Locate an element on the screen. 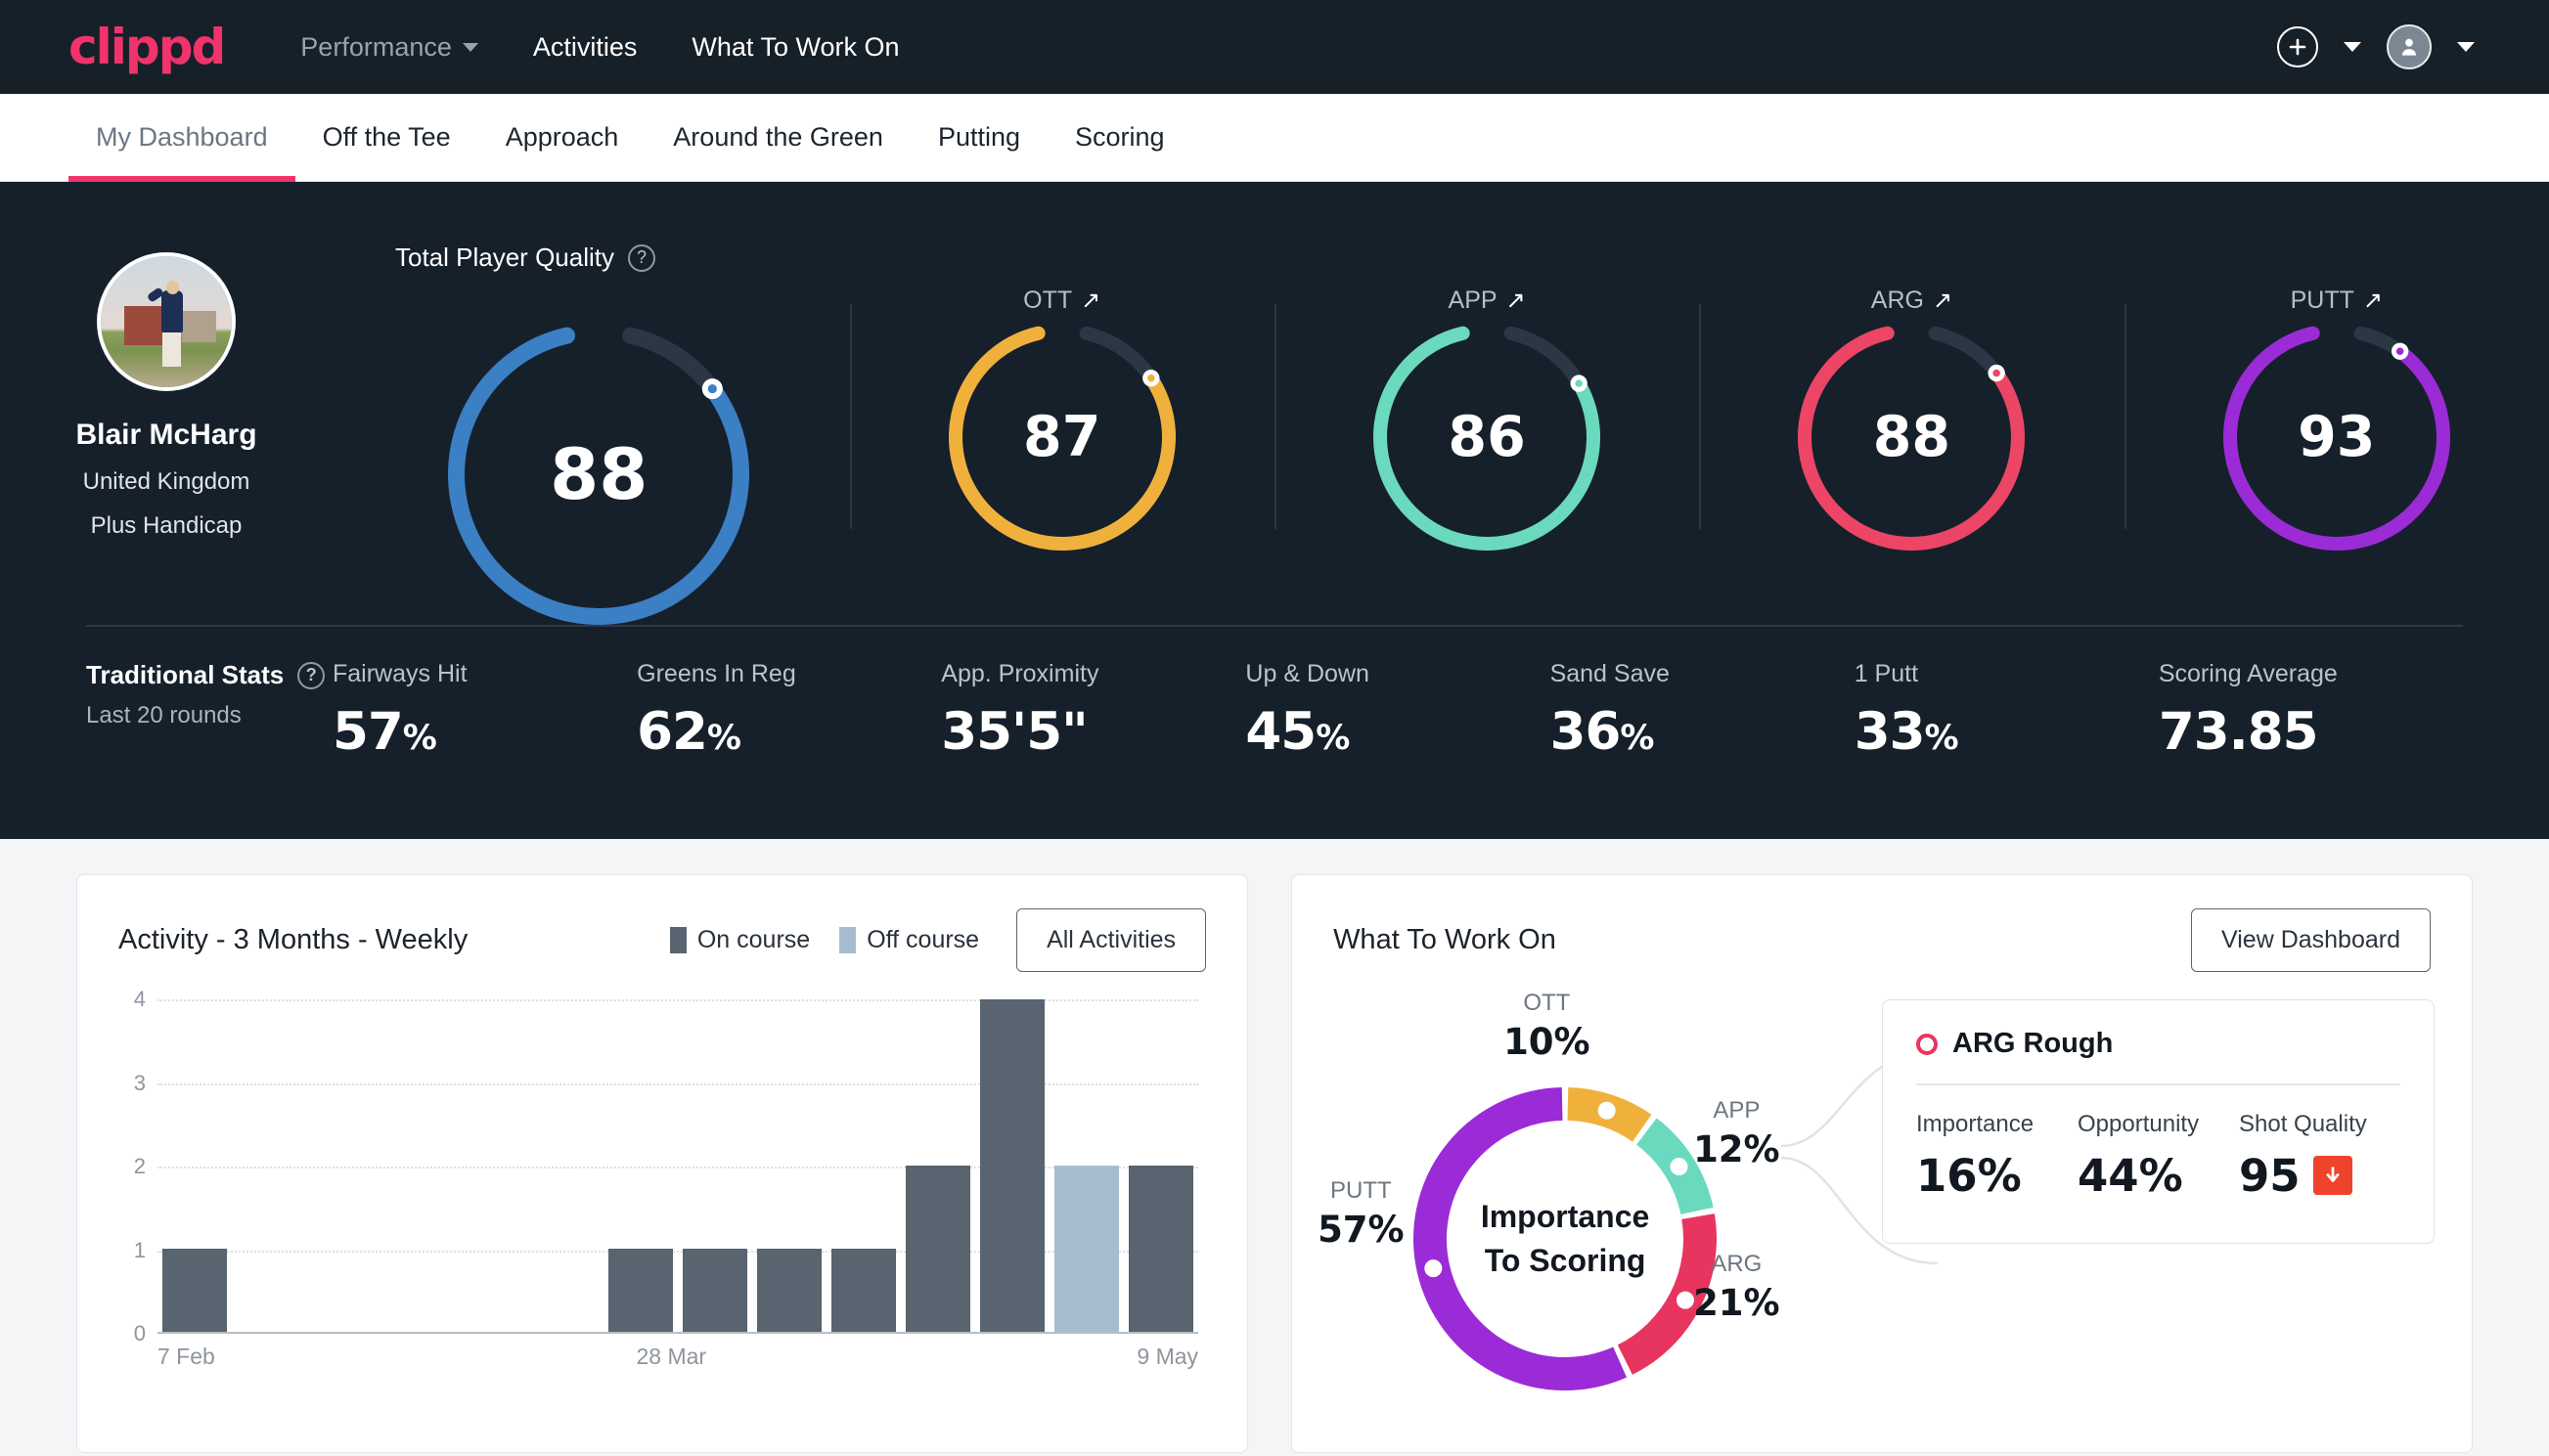 Image resolution: width=2549 pixels, height=1456 pixels. donut-label-value-app: 12% is located at coordinates (1737, 1149).